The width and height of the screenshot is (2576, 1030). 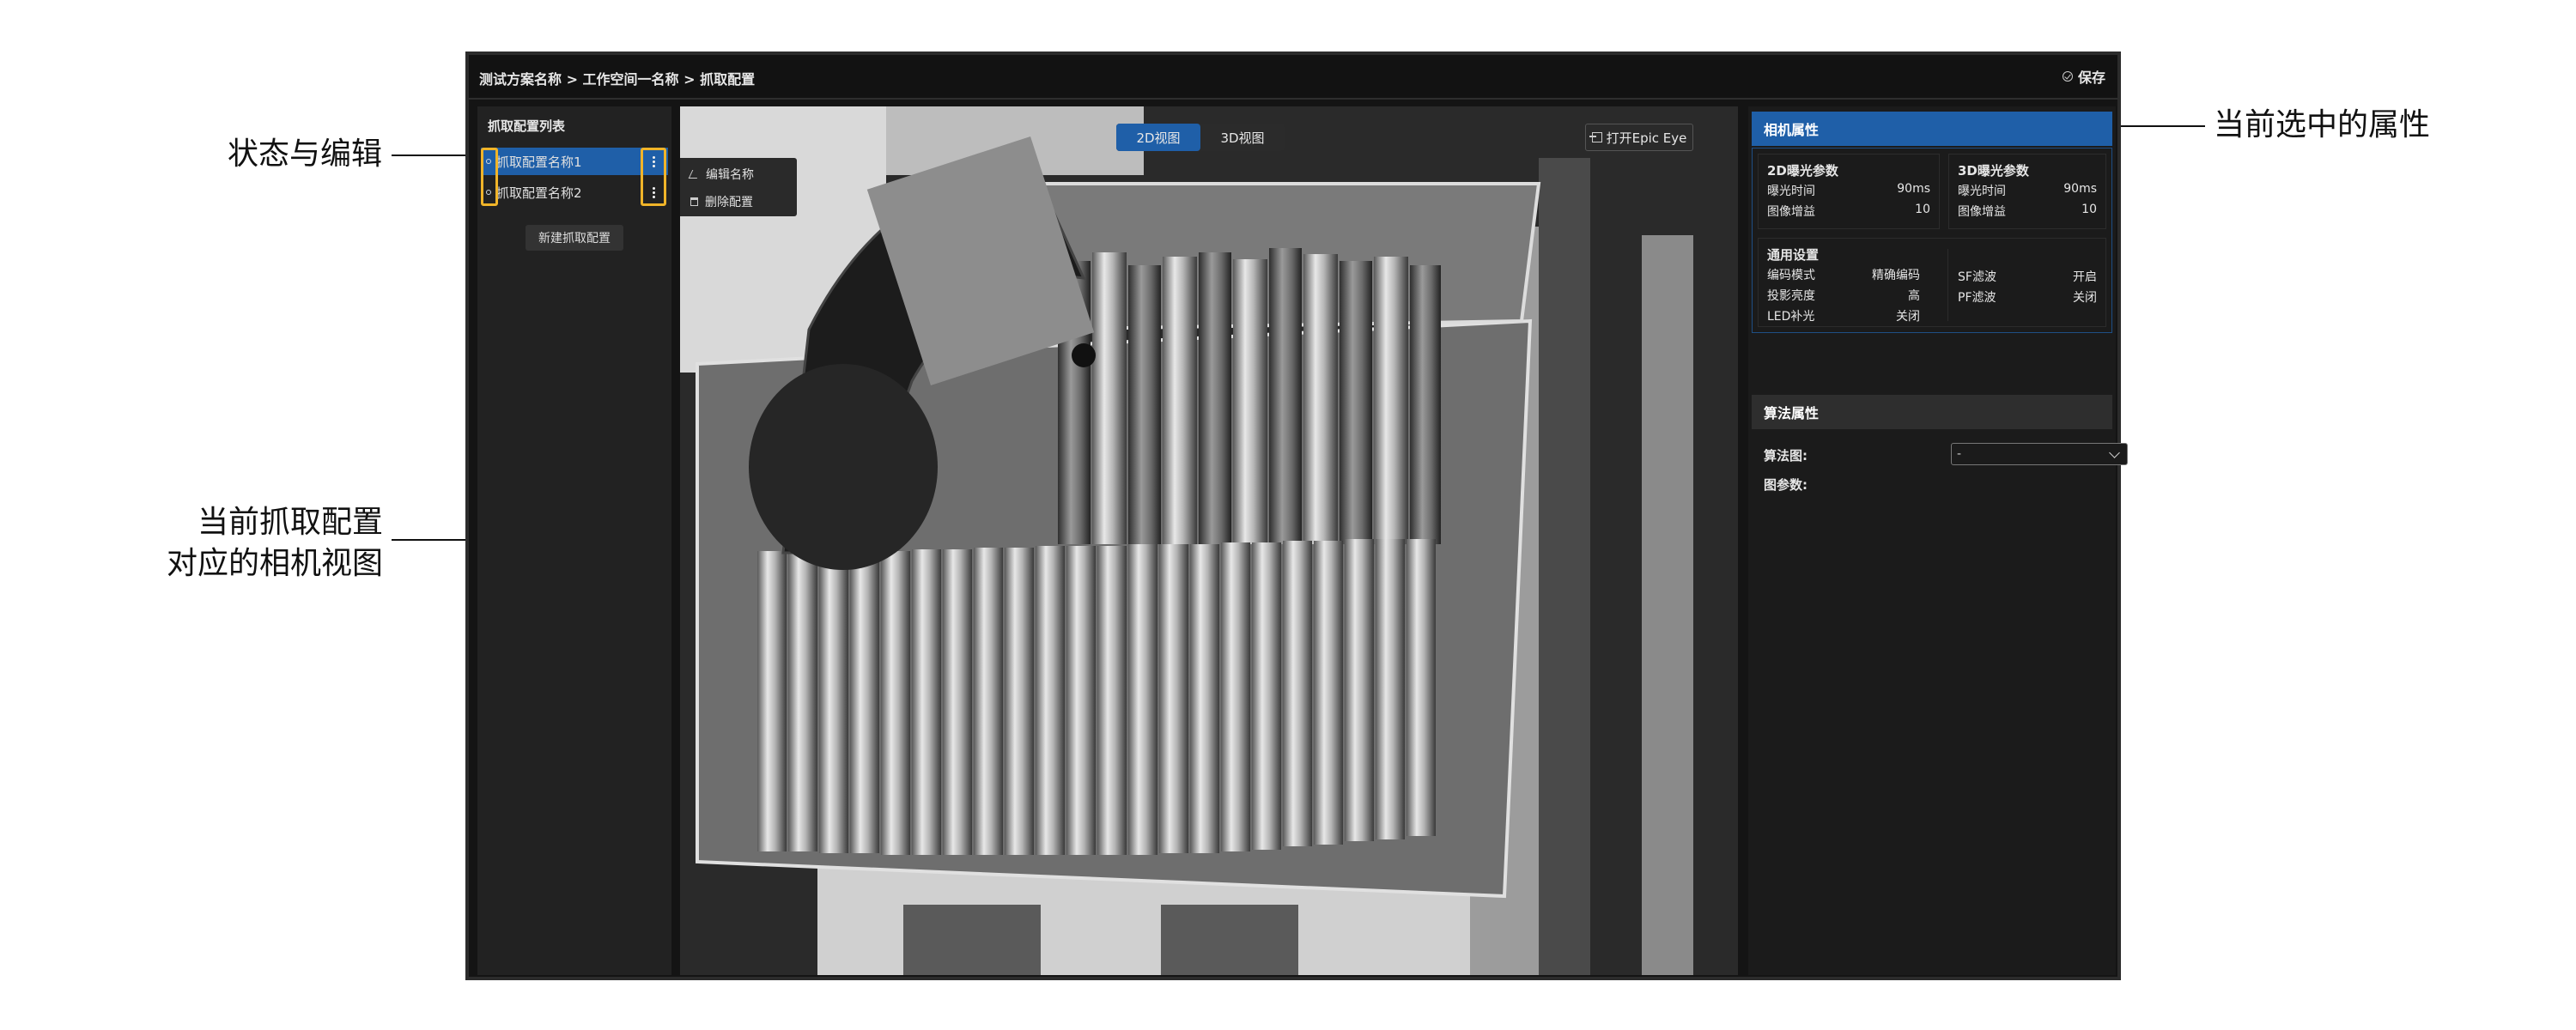 I want to click on param-value: 精确编码, so click(x=1896, y=275).